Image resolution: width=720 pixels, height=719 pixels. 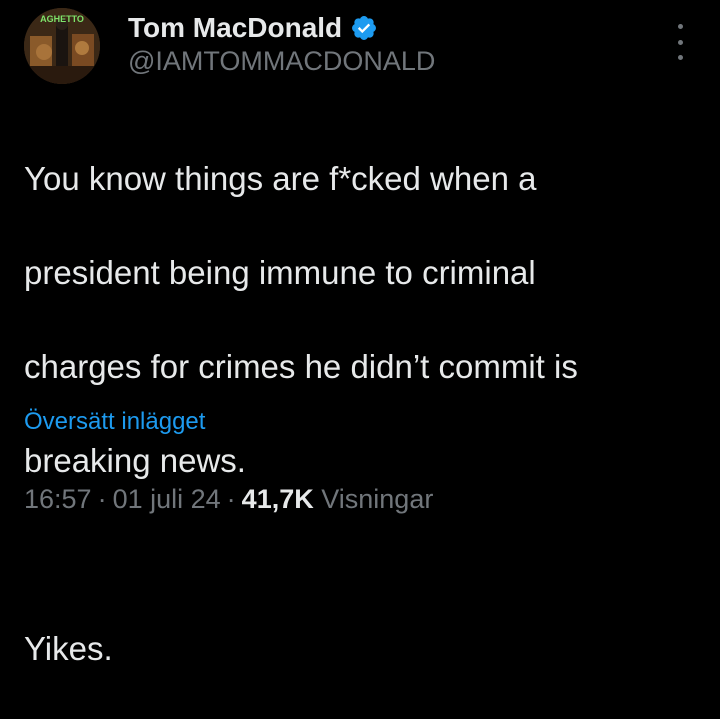 What do you see at coordinates (135, 460) in the screenshot?
I see `tweet-line: breaking news.` at bounding box center [135, 460].